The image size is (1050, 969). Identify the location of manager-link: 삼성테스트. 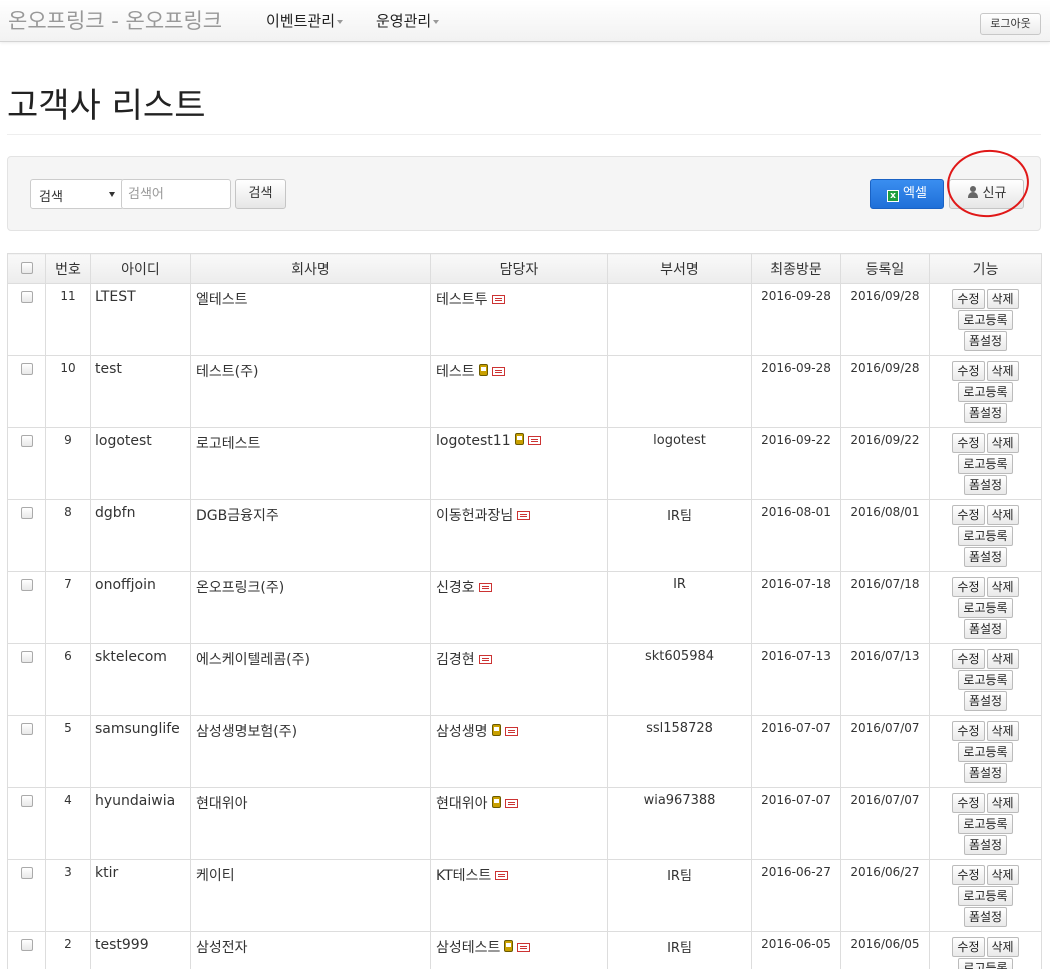
(468, 948).